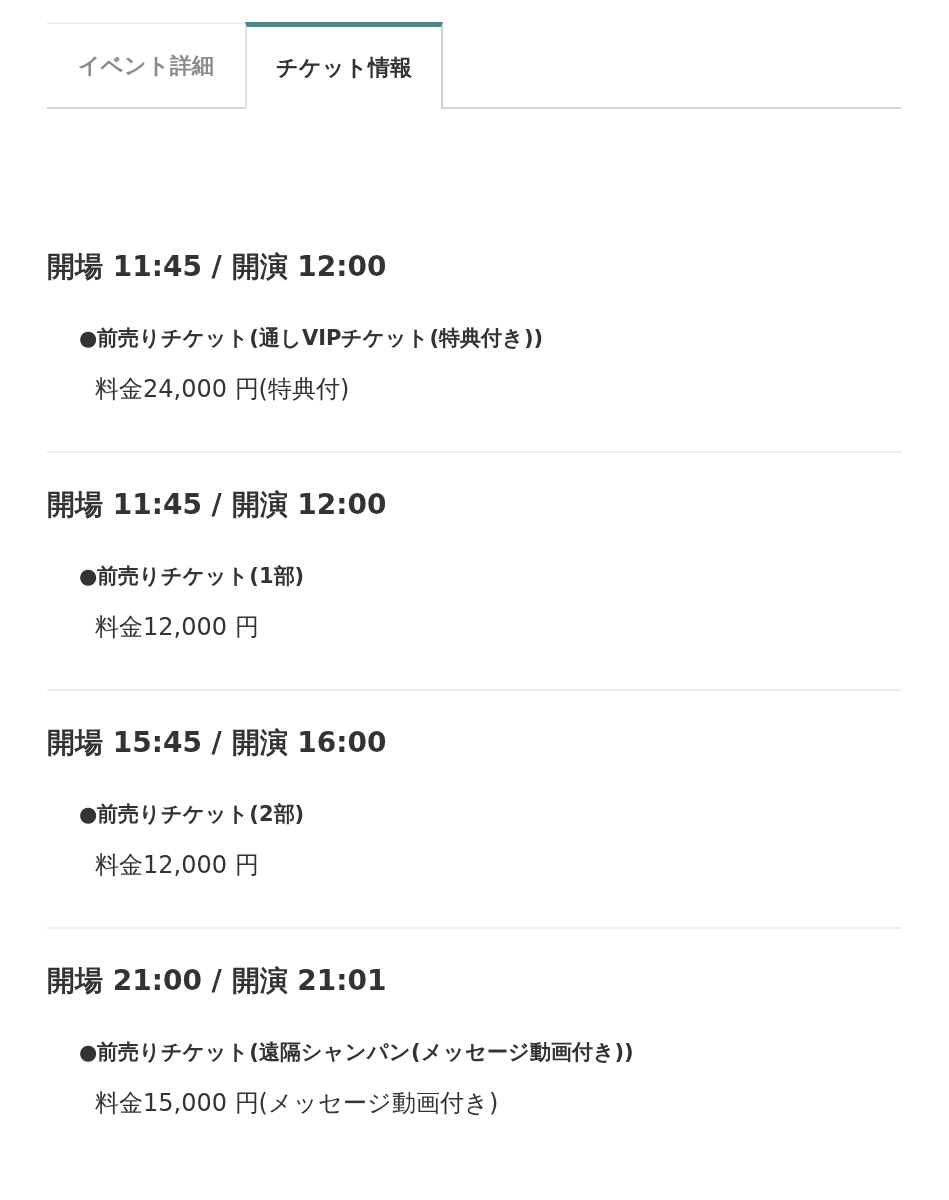 This screenshot has width=949, height=1200. What do you see at coordinates (297, 1103) in the screenshot?
I see `ticket-price: 料金15,000 円(メッセージ動画付き)` at bounding box center [297, 1103].